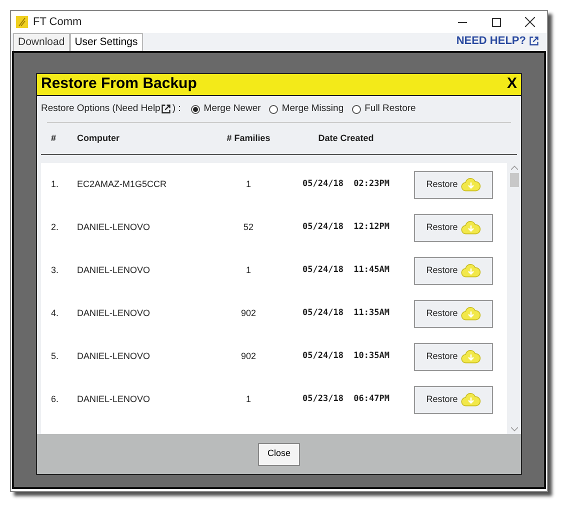 The width and height of the screenshot is (569, 514). What do you see at coordinates (384, 109) in the screenshot?
I see `radio-option: Full Restore` at bounding box center [384, 109].